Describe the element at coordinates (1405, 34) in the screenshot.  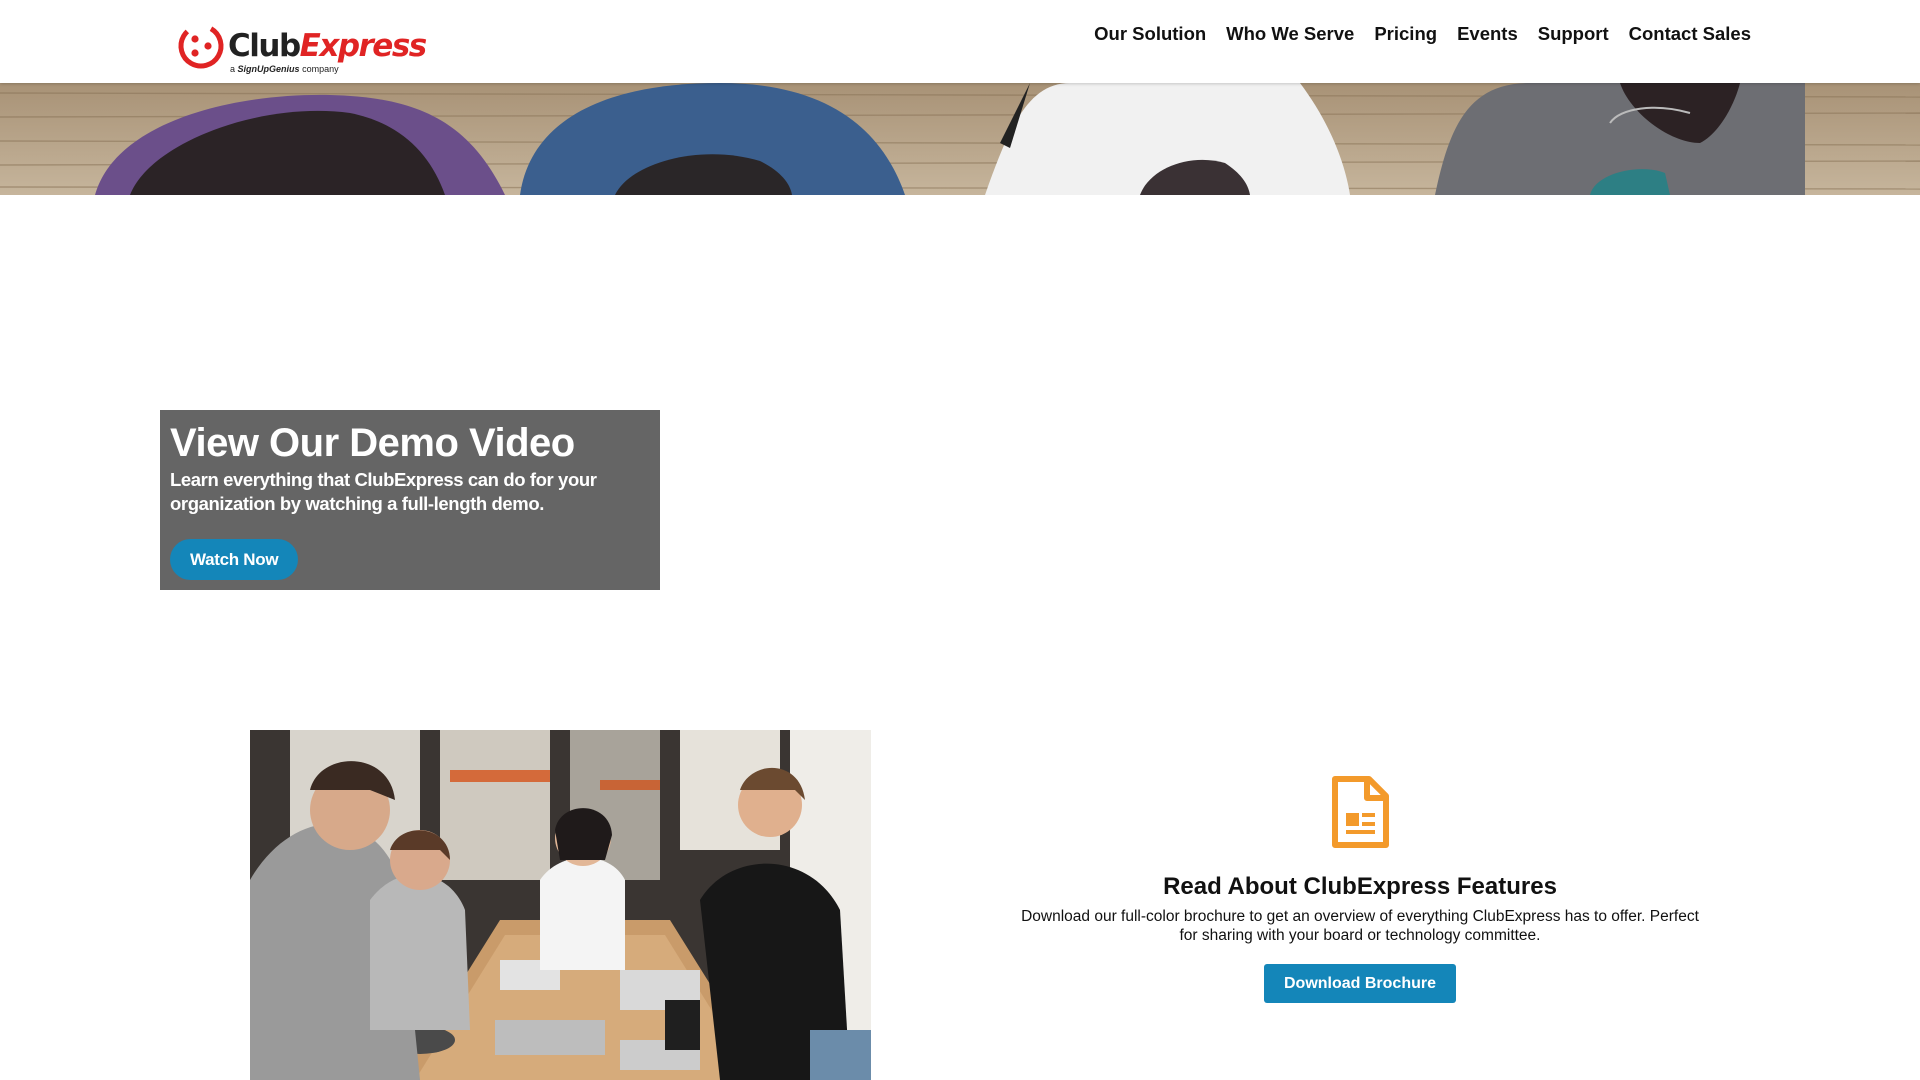
I see `nav-pricing: Pricing` at that location.